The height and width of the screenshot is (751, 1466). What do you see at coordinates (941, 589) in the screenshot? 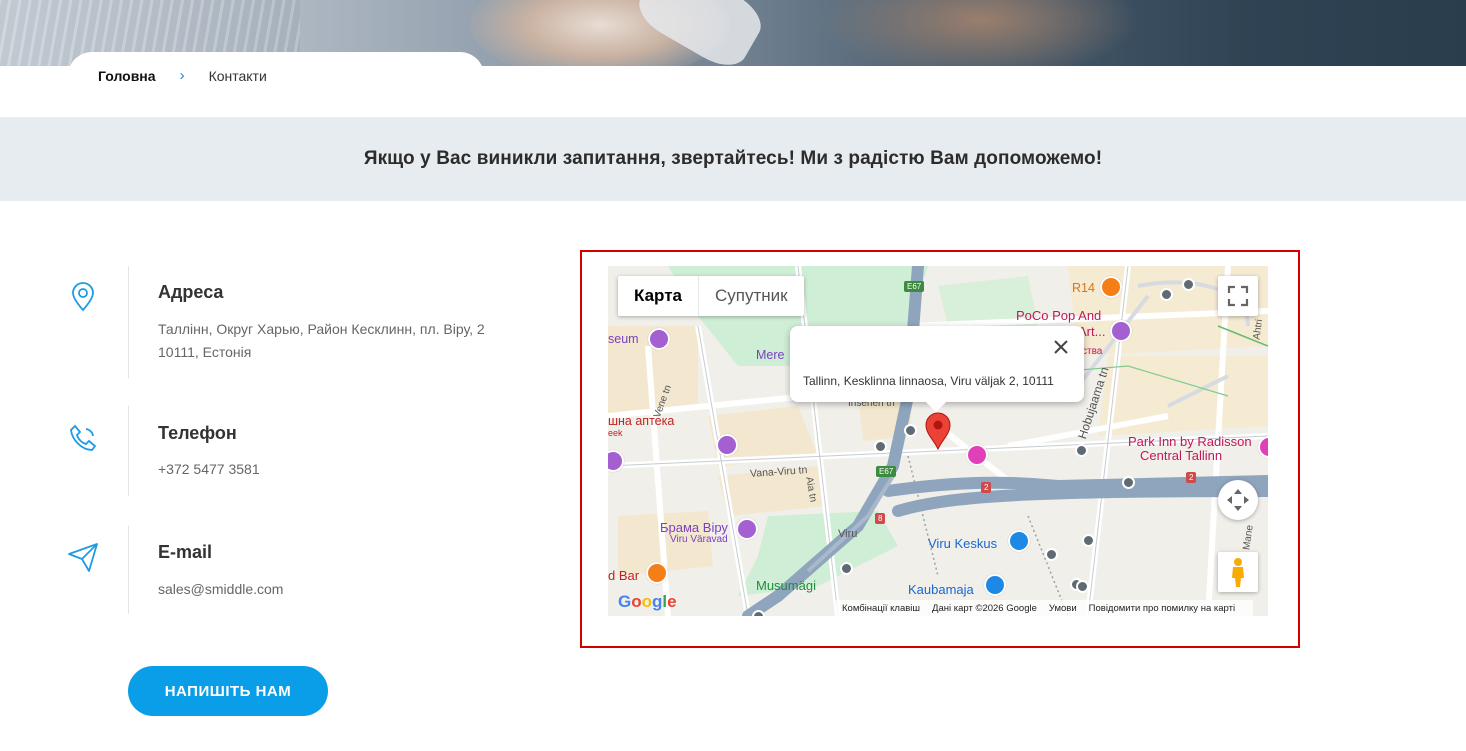
I see `map-label-kaubamaja: Kaubamaja` at bounding box center [941, 589].